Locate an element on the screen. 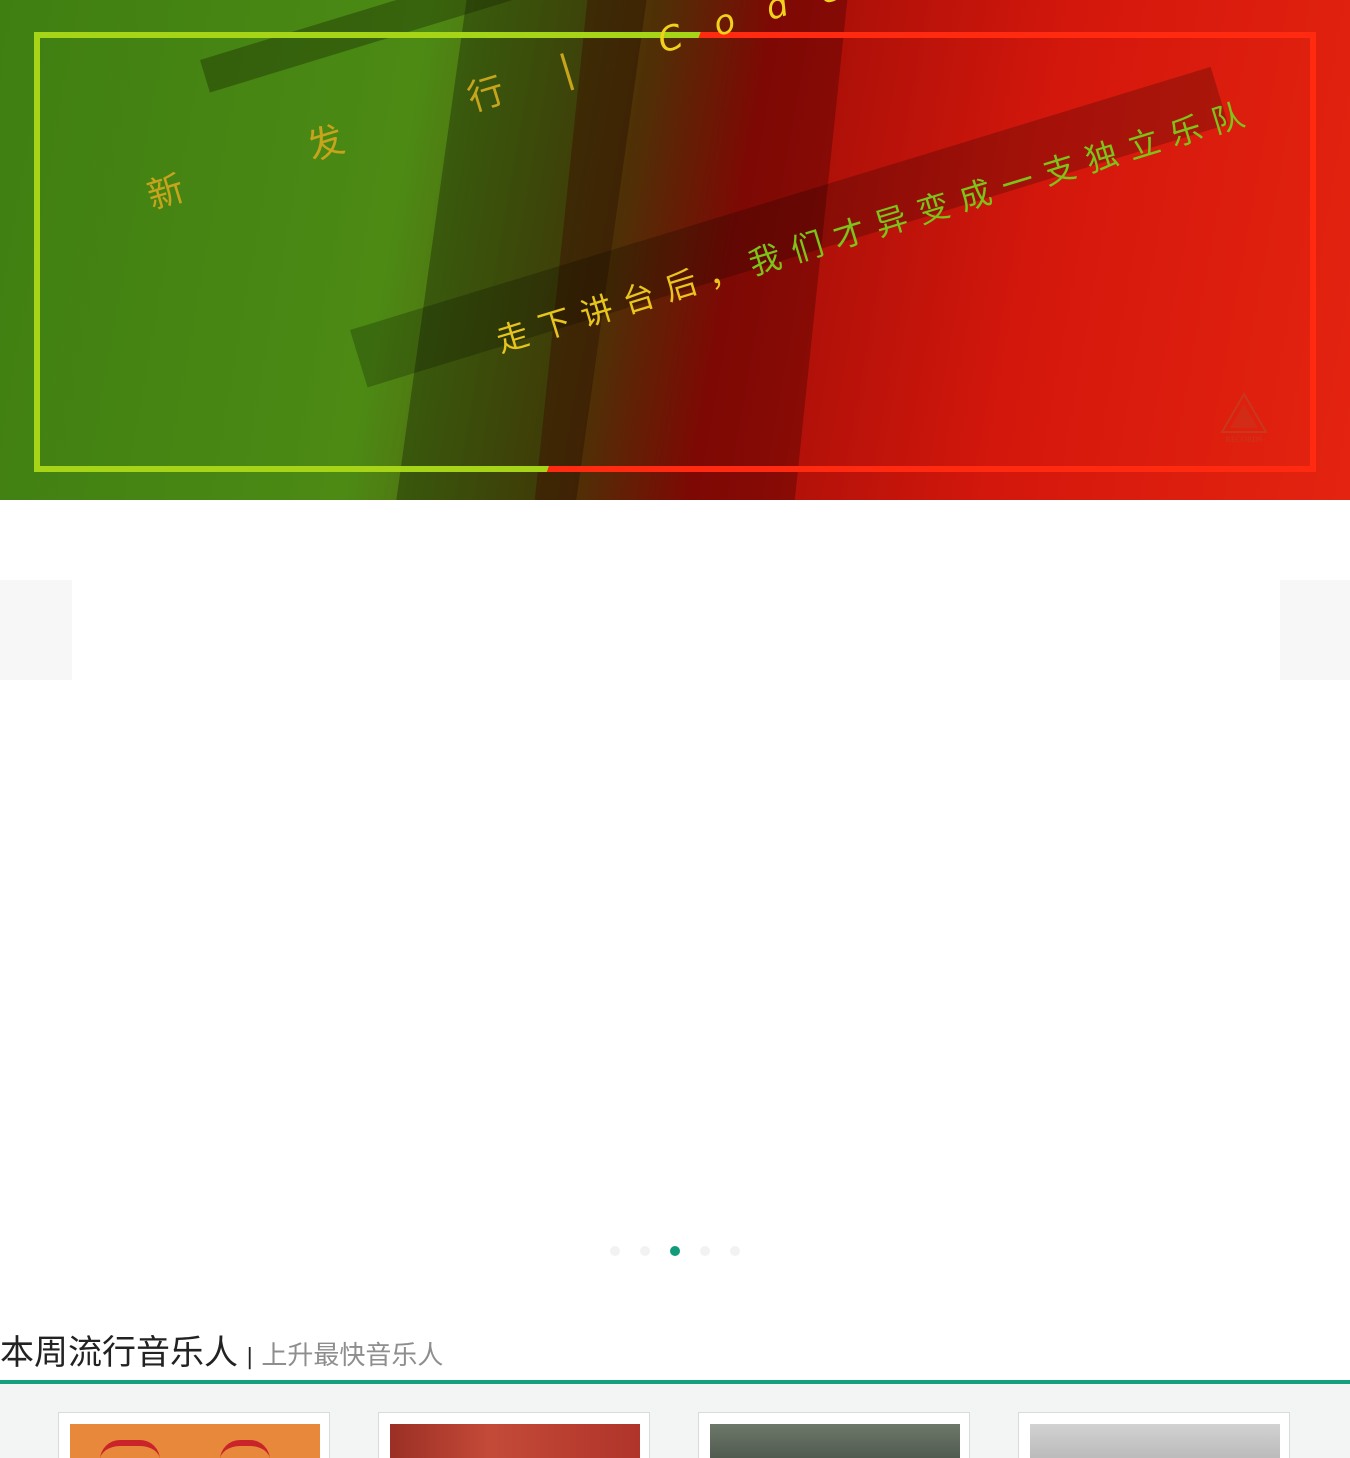  carousel-pagination is located at coordinates (675, 1253).